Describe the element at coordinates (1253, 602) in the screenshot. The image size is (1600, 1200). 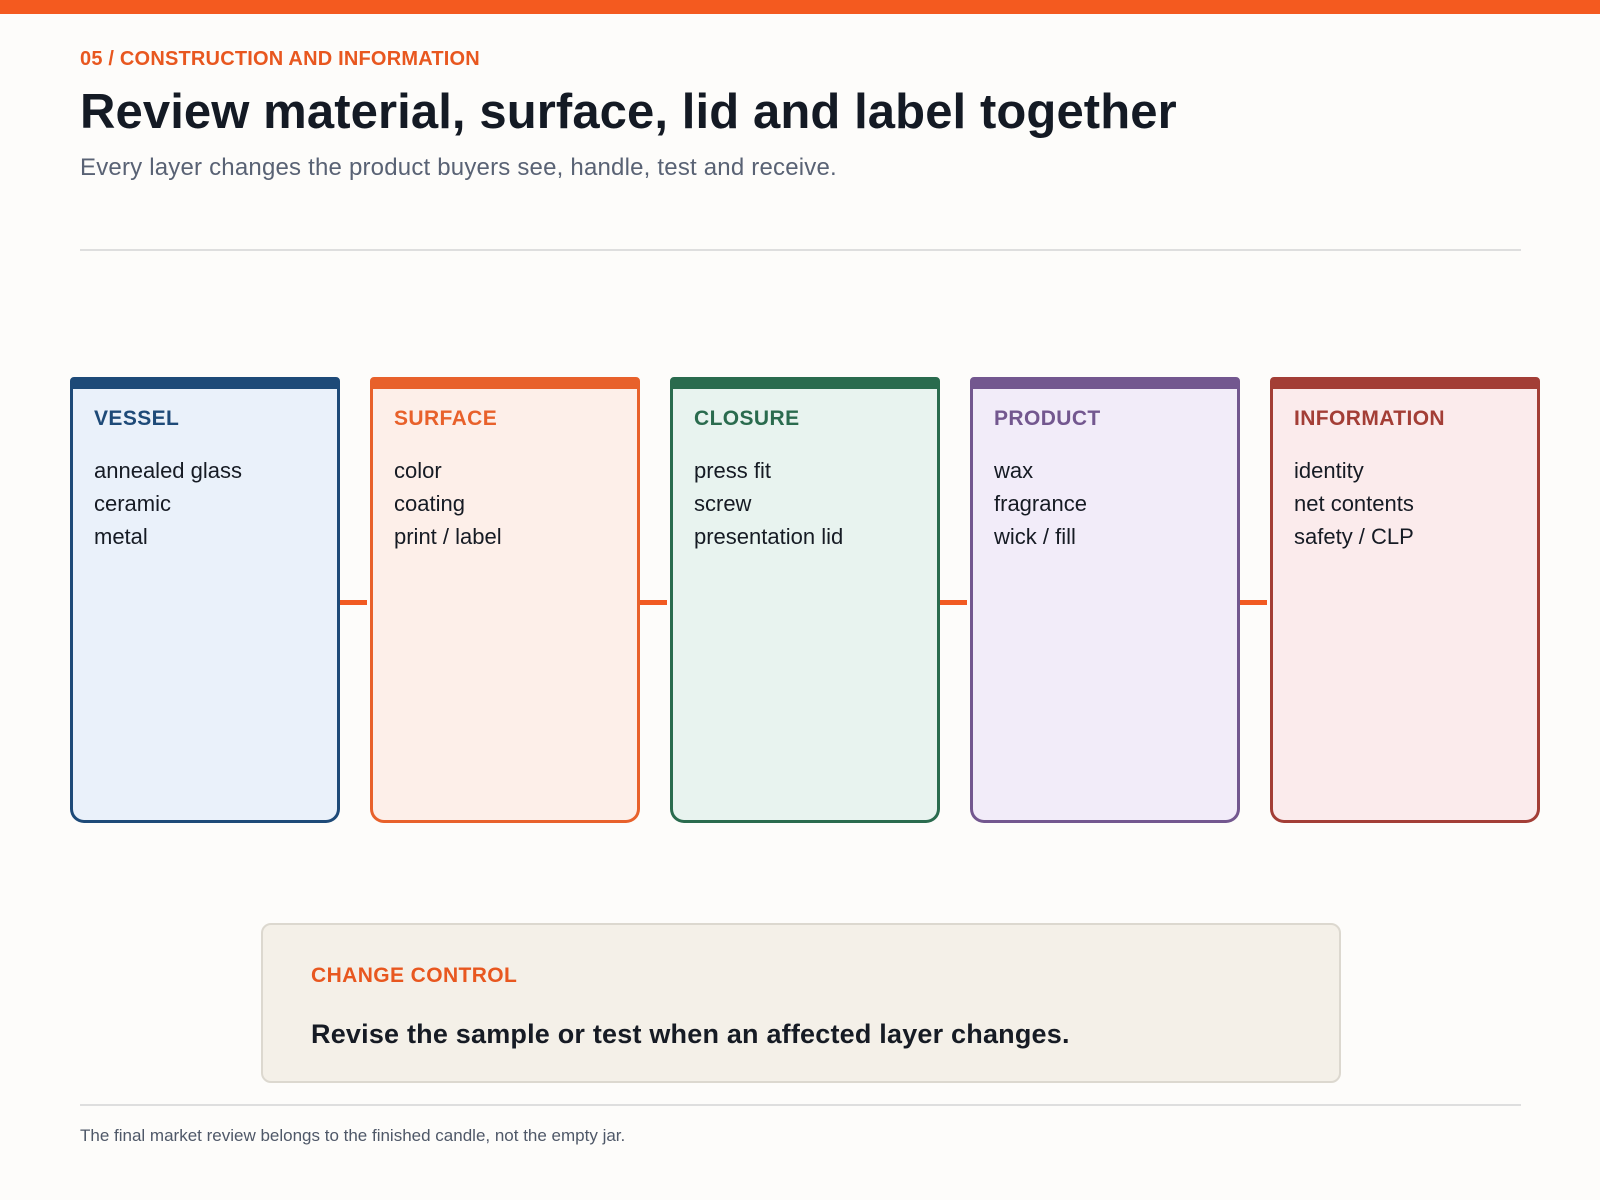
I see `connector-product-information` at that location.